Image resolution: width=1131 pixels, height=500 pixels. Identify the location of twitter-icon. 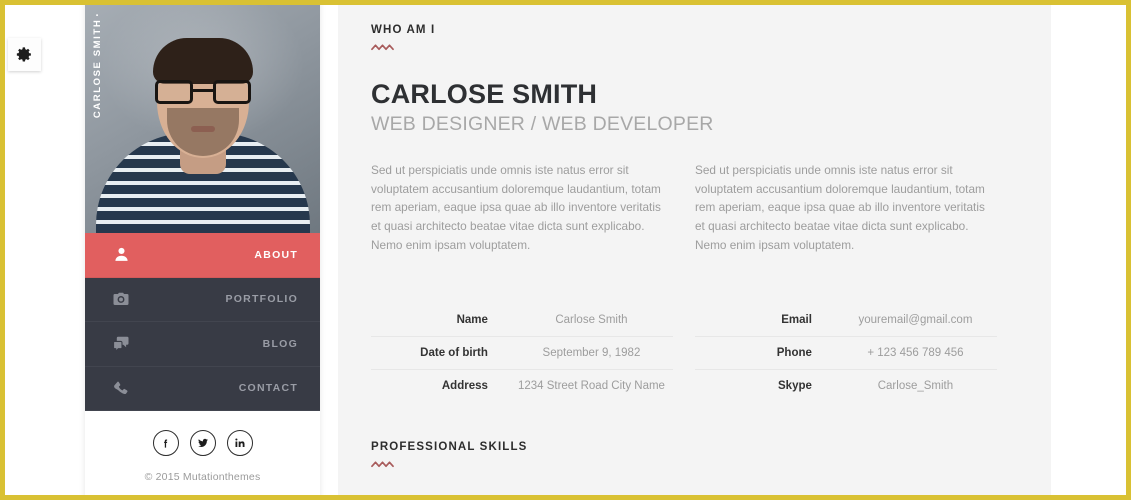
(203, 443).